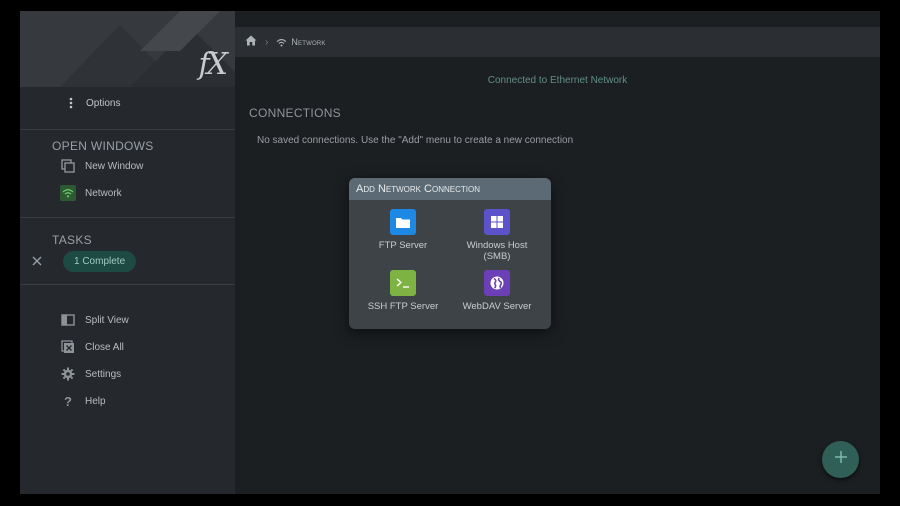 The width and height of the screenshot is (900, 506). I want to click on option-ftp-server: FTP Server, so click(403, 230).